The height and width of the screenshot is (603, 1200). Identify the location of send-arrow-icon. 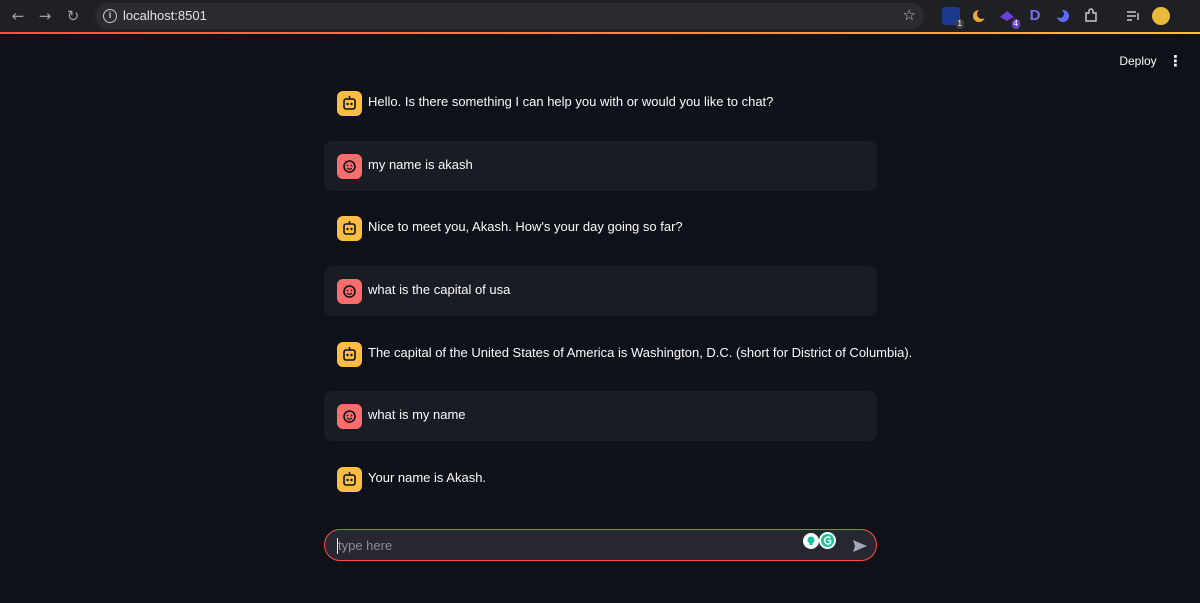
(860, 546).